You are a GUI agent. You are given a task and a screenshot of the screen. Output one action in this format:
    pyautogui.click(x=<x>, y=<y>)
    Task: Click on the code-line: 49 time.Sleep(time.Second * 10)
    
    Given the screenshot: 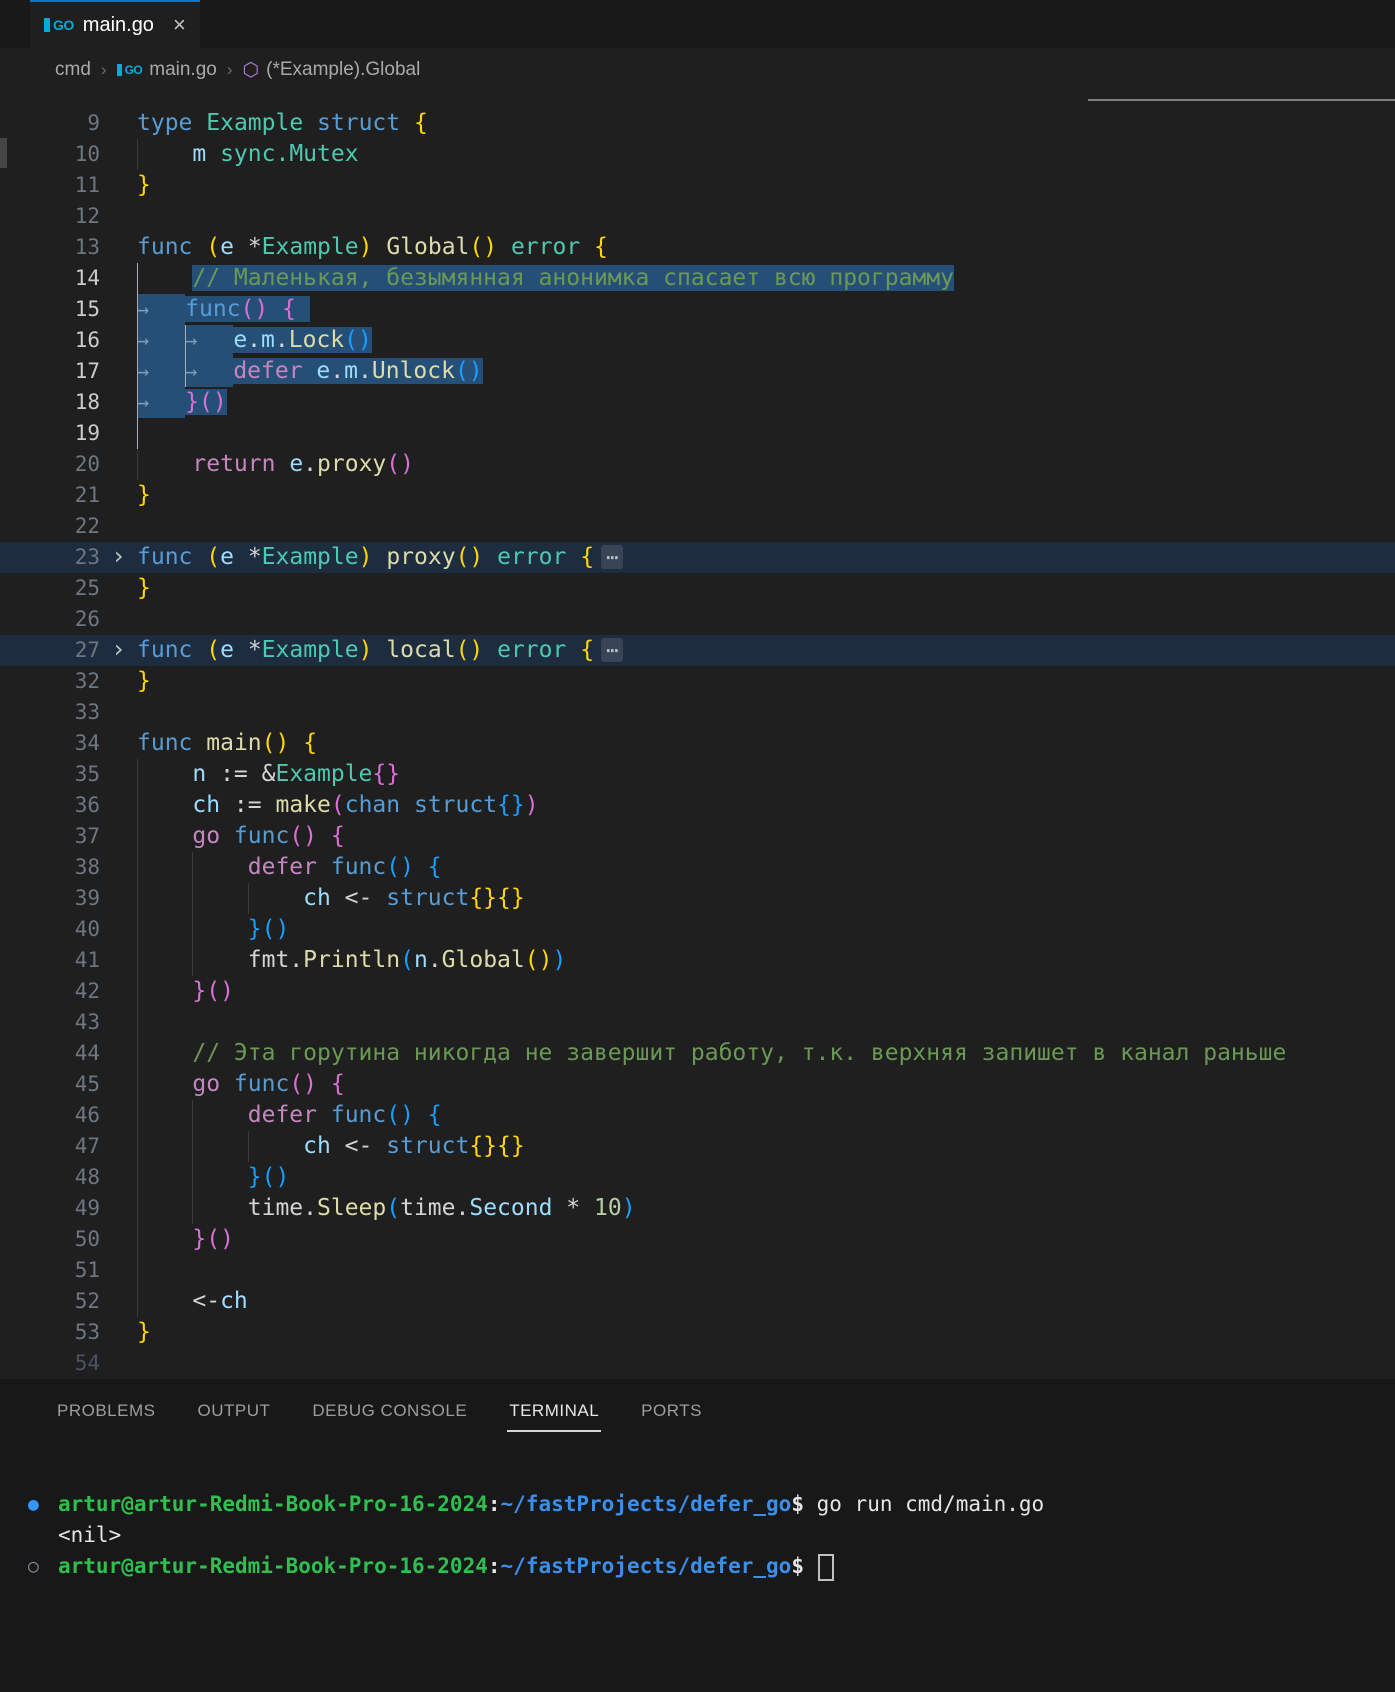 What is the action you would take?
    pyautogui.click(x=697, y=1208)
    